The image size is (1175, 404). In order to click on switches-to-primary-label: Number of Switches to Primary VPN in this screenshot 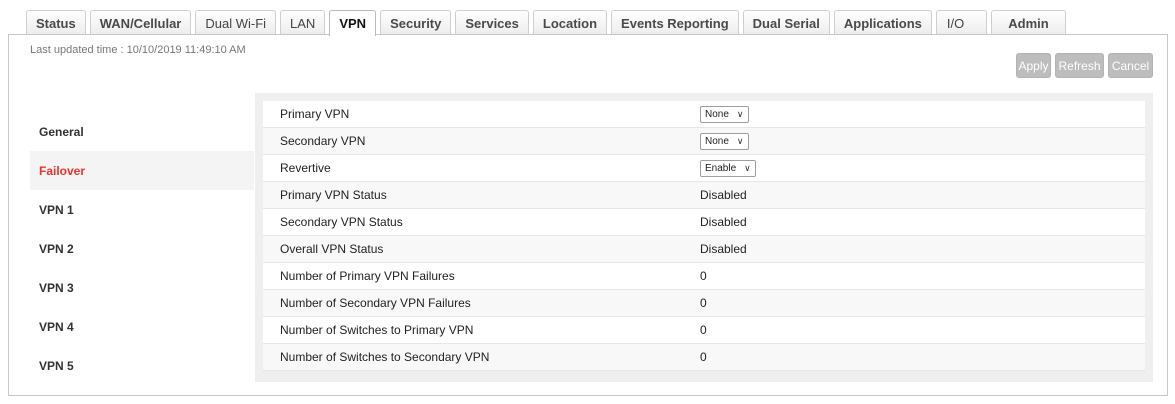, I will do `click(377, 330)`.